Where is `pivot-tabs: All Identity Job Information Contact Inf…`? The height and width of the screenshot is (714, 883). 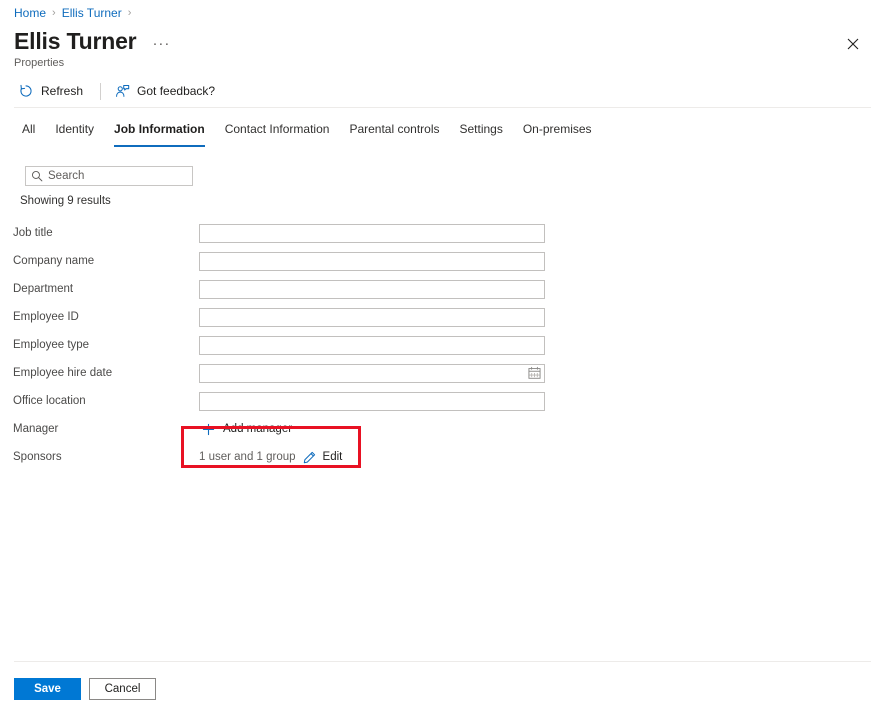
pivot-tabs: All Identity Job Information Contact Inf… is located at coordinates (307, 135).